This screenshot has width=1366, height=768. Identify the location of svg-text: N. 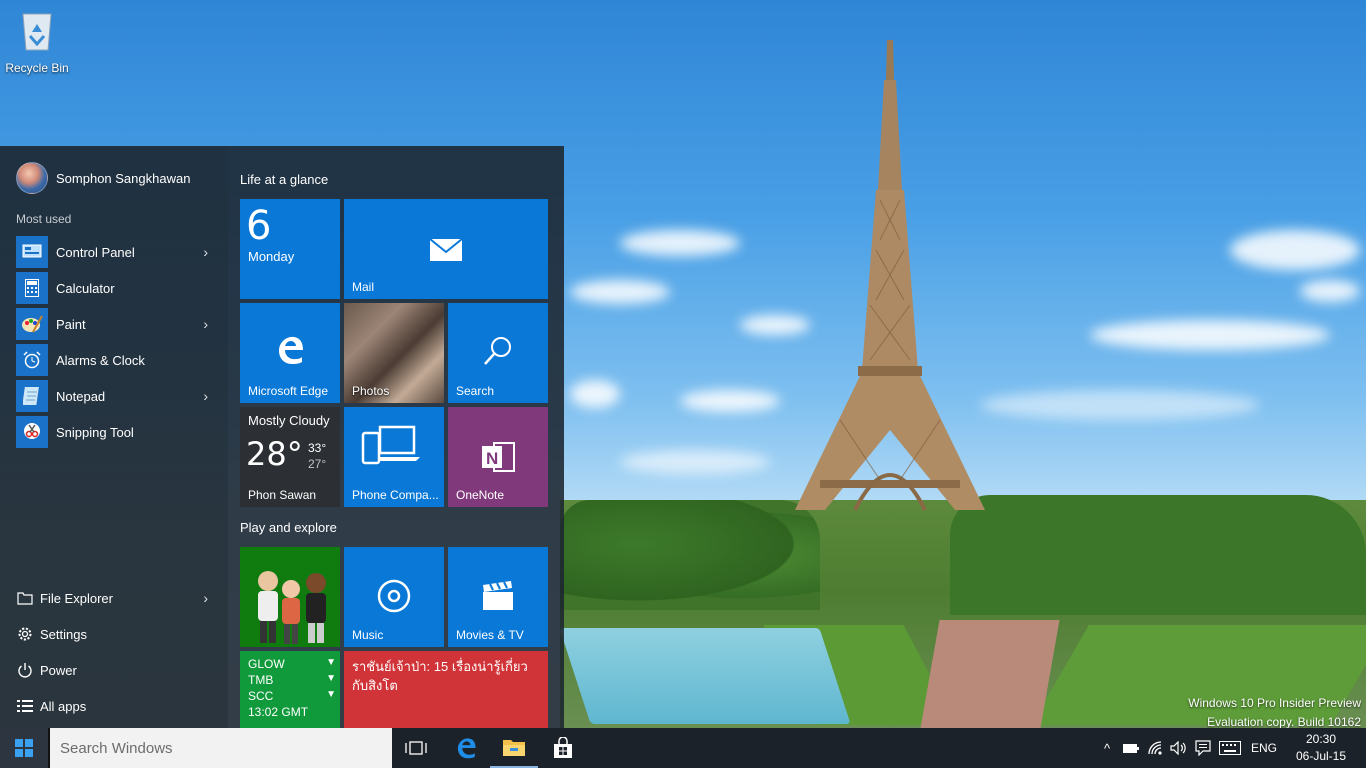
(492, 458).